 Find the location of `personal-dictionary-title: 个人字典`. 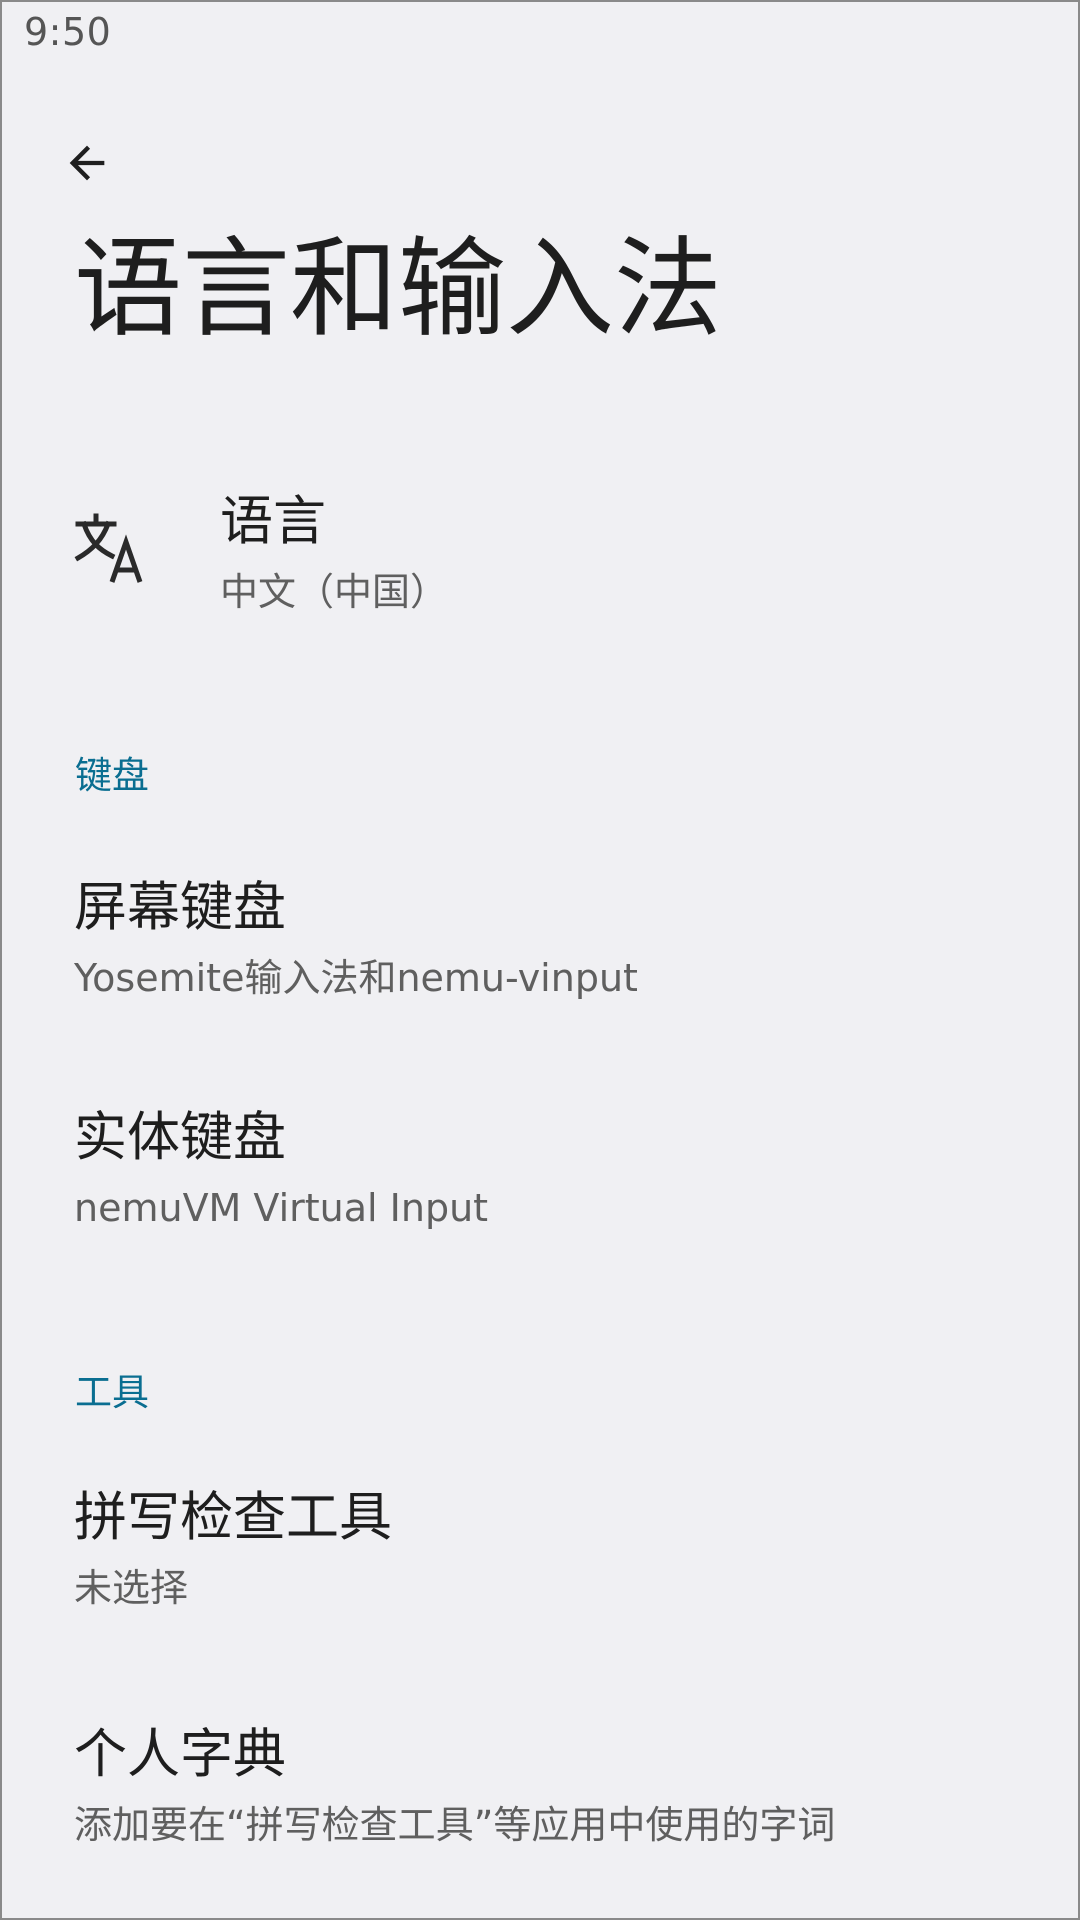

personal-dictionary-title: 个人字典 is located at coordinates (180, 1754).